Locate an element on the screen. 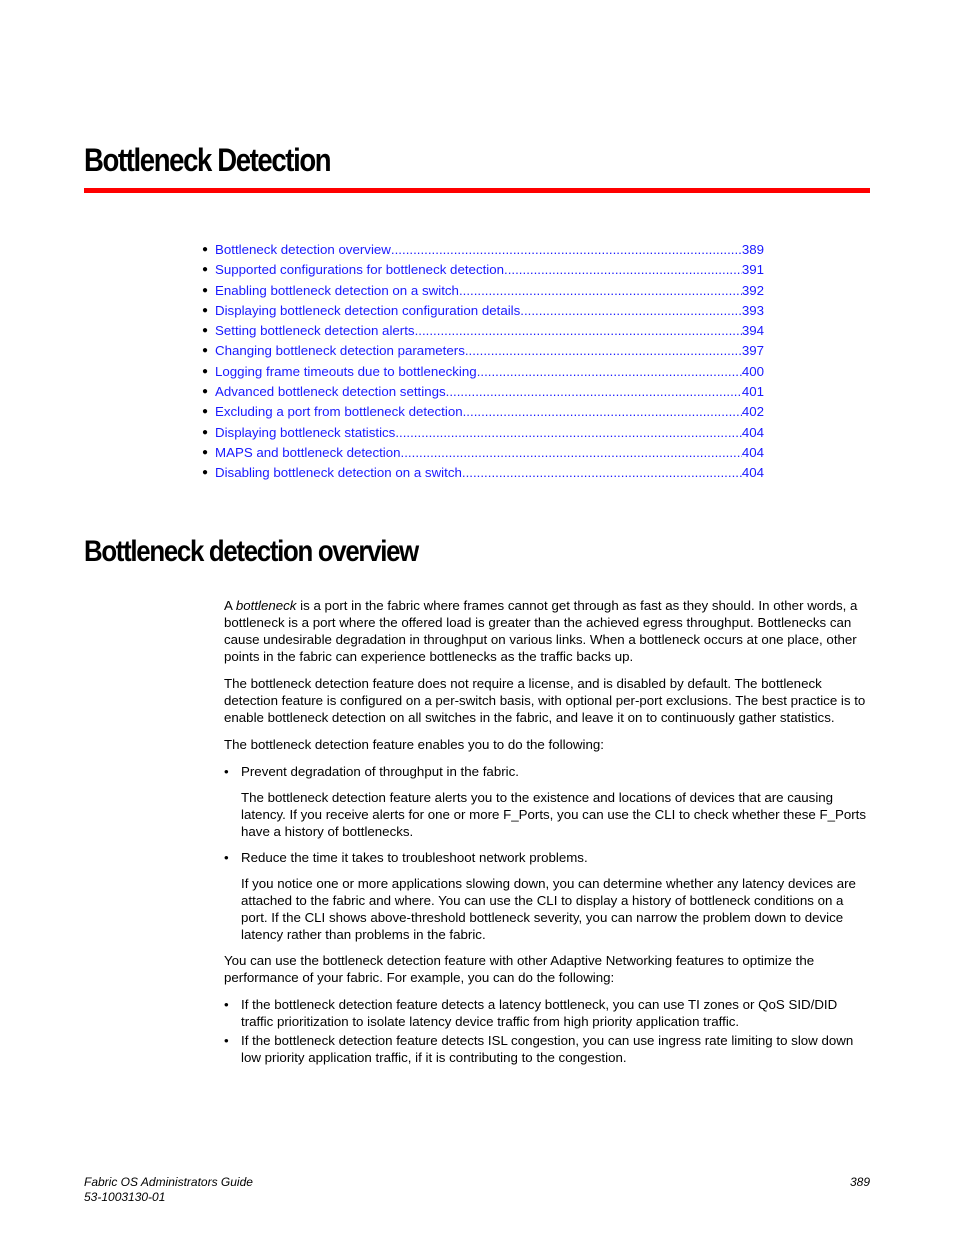 The image size is (954, 1235). section-title: Bottleneck detection overview is located at coordinates (251, 551).